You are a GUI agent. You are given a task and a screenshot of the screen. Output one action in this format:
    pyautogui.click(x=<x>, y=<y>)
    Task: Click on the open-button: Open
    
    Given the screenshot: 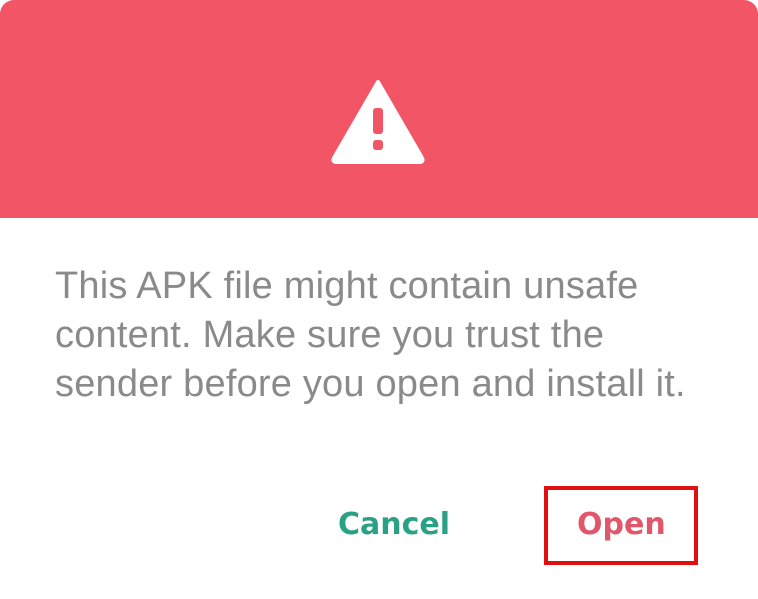 What is the action you would take?
    pyautogui.click(x=621, y=525)
    